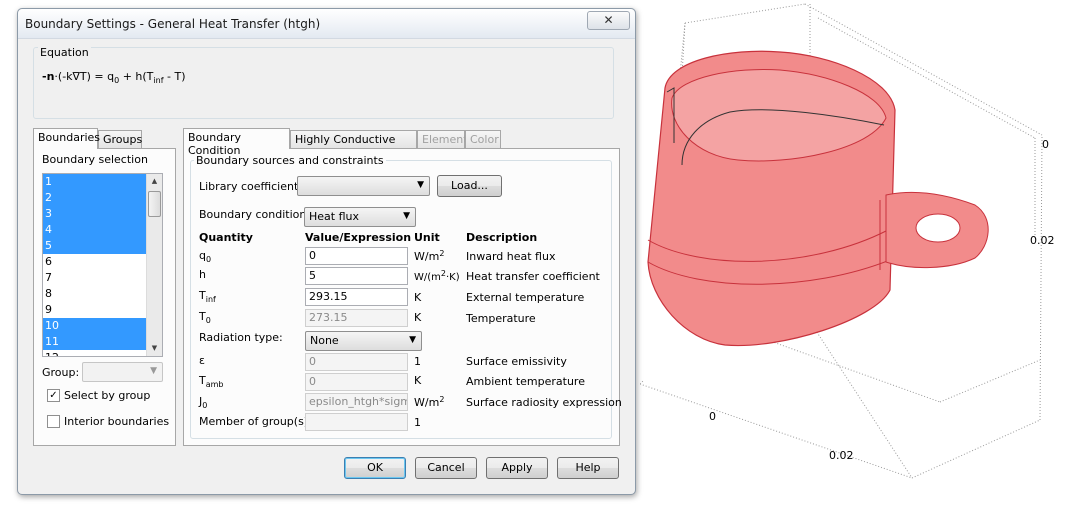  What do you see at coordinates (442, 139) in the screenshot?
I see `tab-element: Element` at bounding box center [442, 139].